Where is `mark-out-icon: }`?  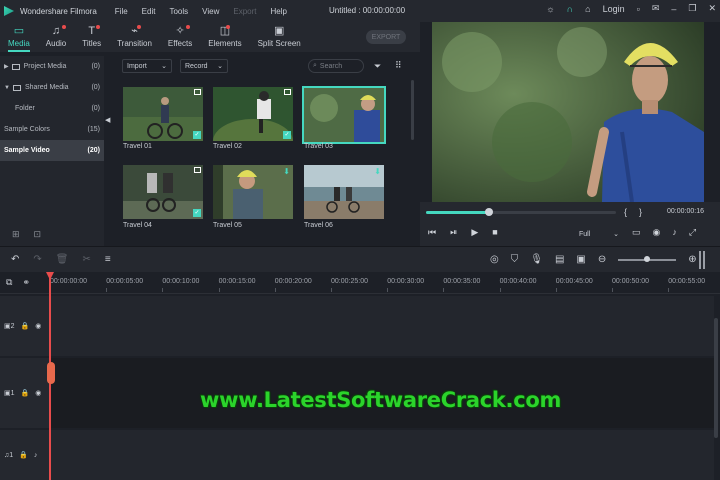
mark-out-icon: } is located at coordinates (646, 212).